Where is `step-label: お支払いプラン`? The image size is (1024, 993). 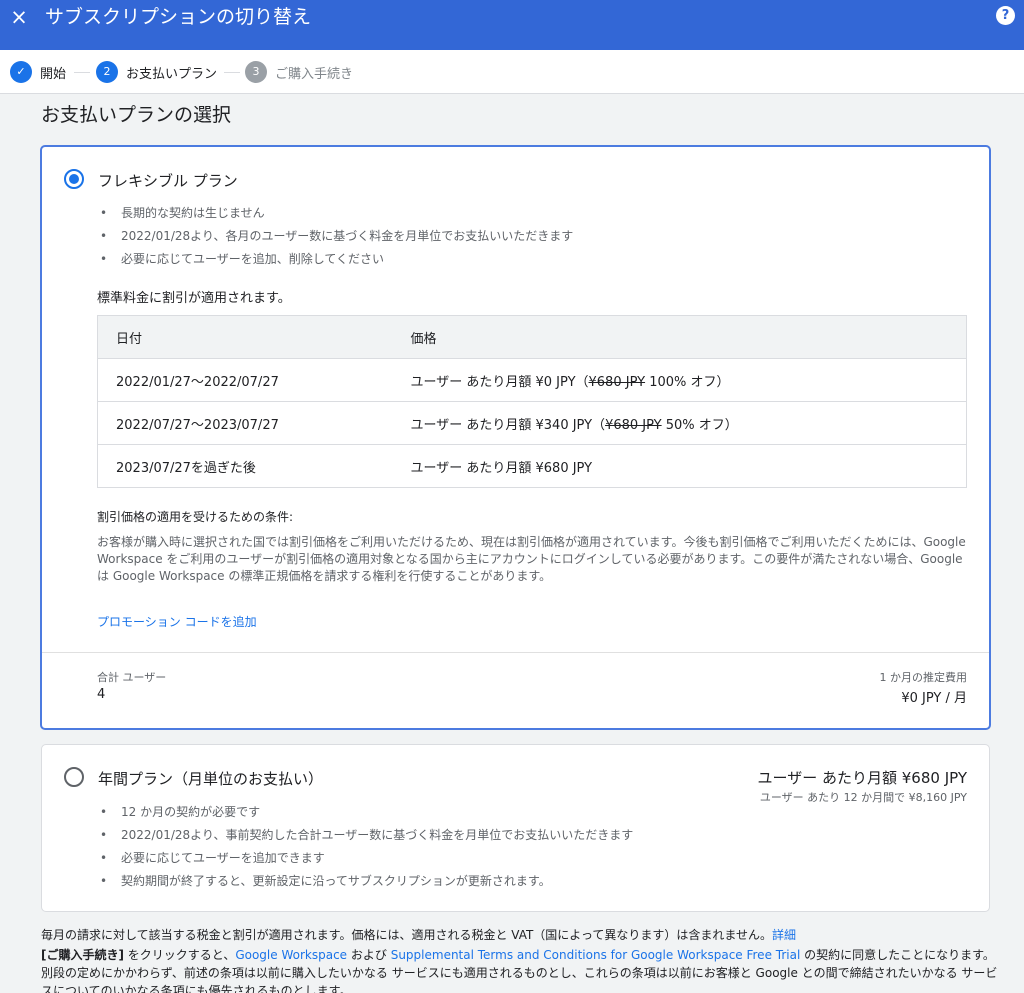
step-label: お支払いプラン is located at coordinates (172, 74).